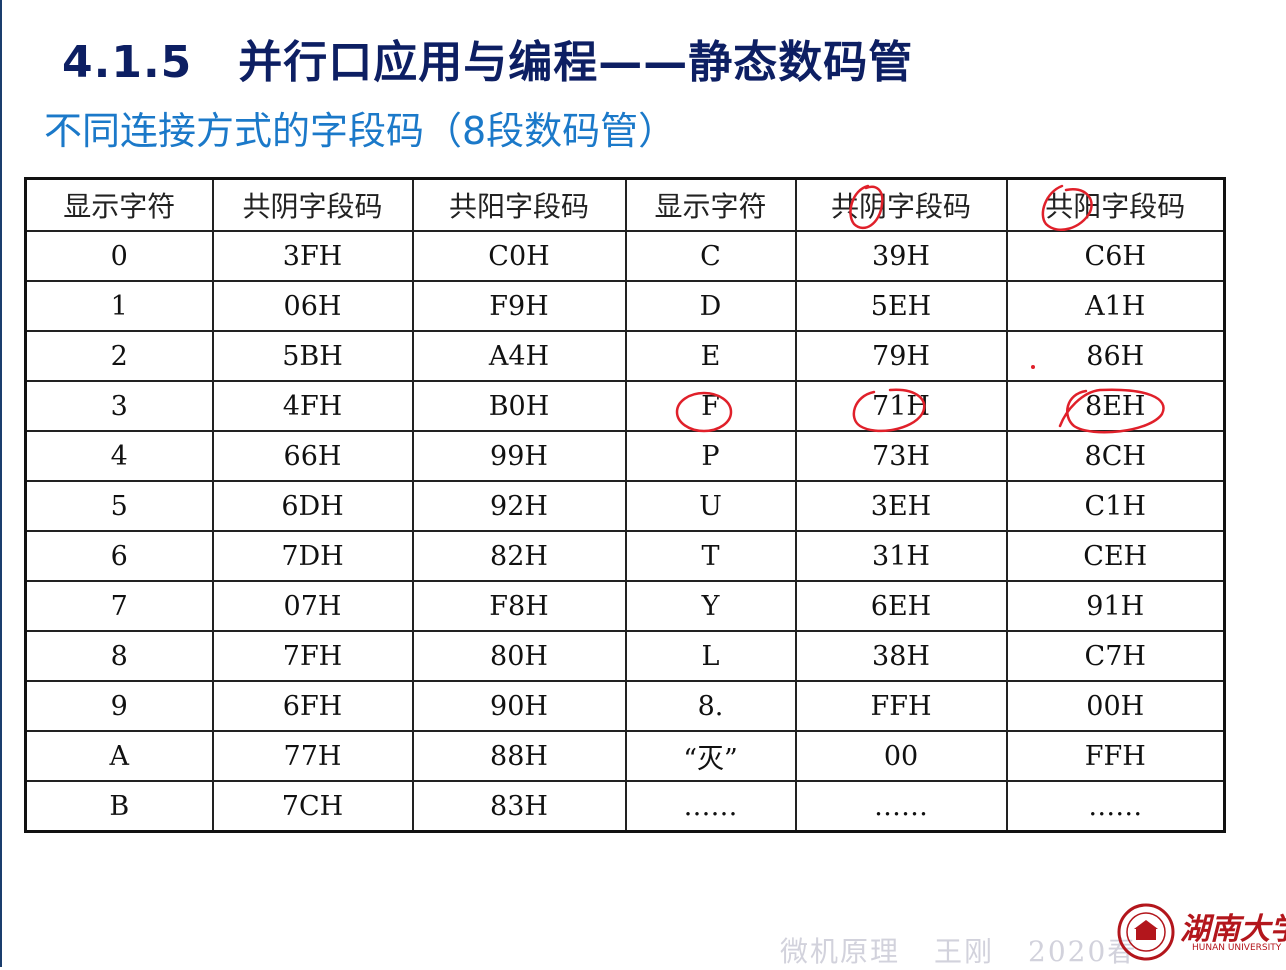  Describe the element at coordinates (1115, 706) in the screenshot. I see `cell-common-anode: 00H` at that location.